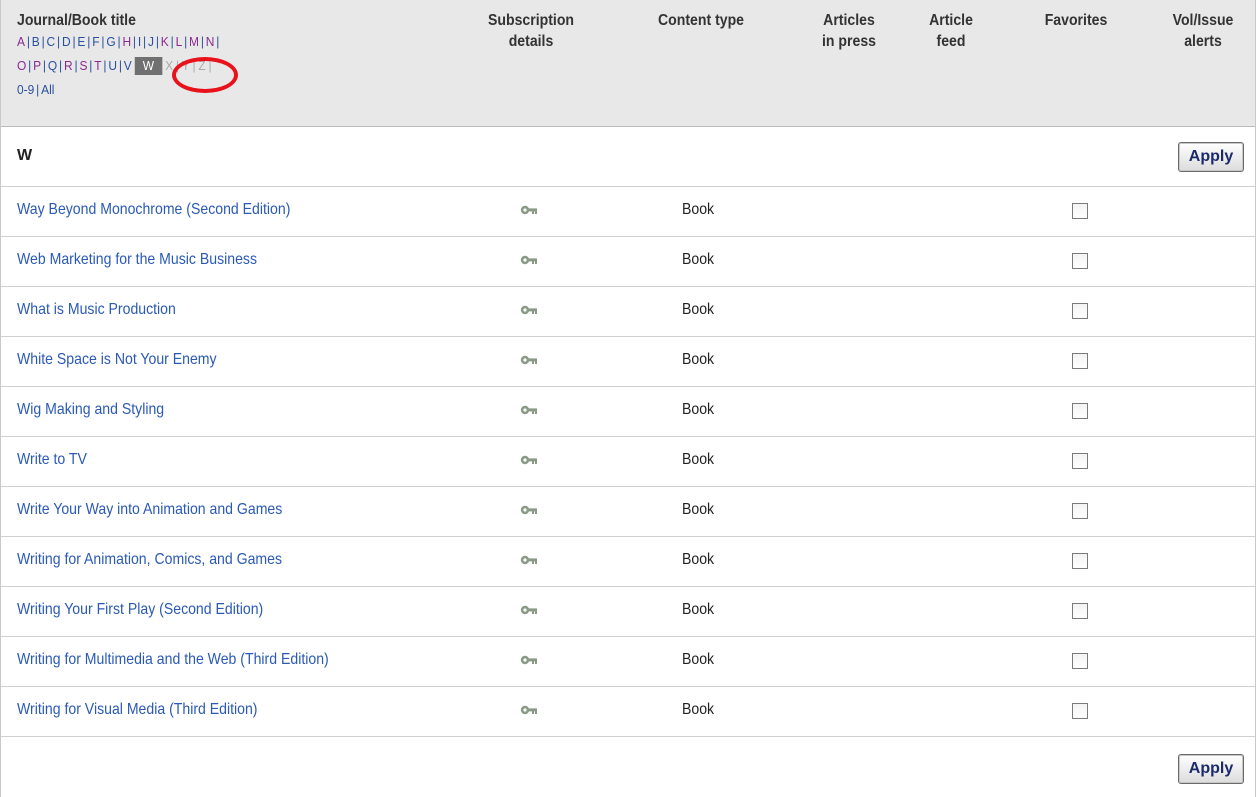  Describe the element at coordinates (25, 155) in the screenshot. I see `section-letter: W` at that location.